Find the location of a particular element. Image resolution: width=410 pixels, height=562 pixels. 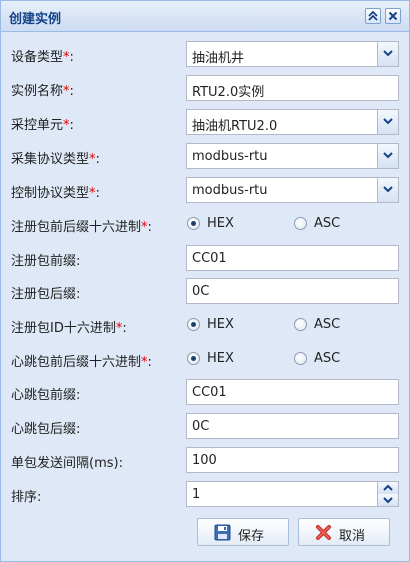

control-unit-value: 抽油机RTU2.0 is located at coordinates (235, 126).